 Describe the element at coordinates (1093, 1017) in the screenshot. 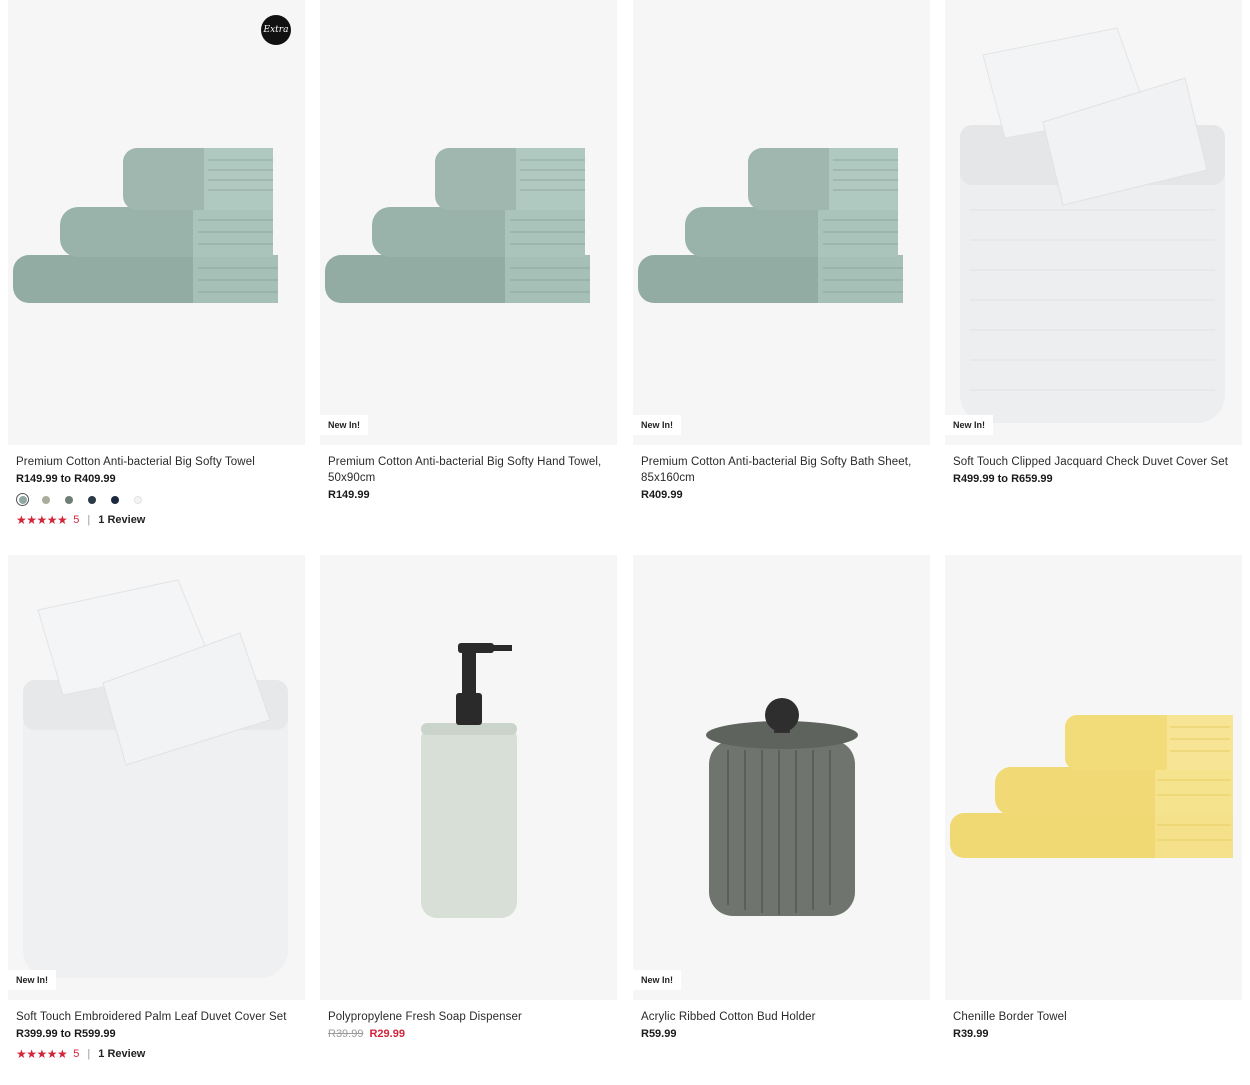

I see `product-title: Chenille Border Towel` at that location.